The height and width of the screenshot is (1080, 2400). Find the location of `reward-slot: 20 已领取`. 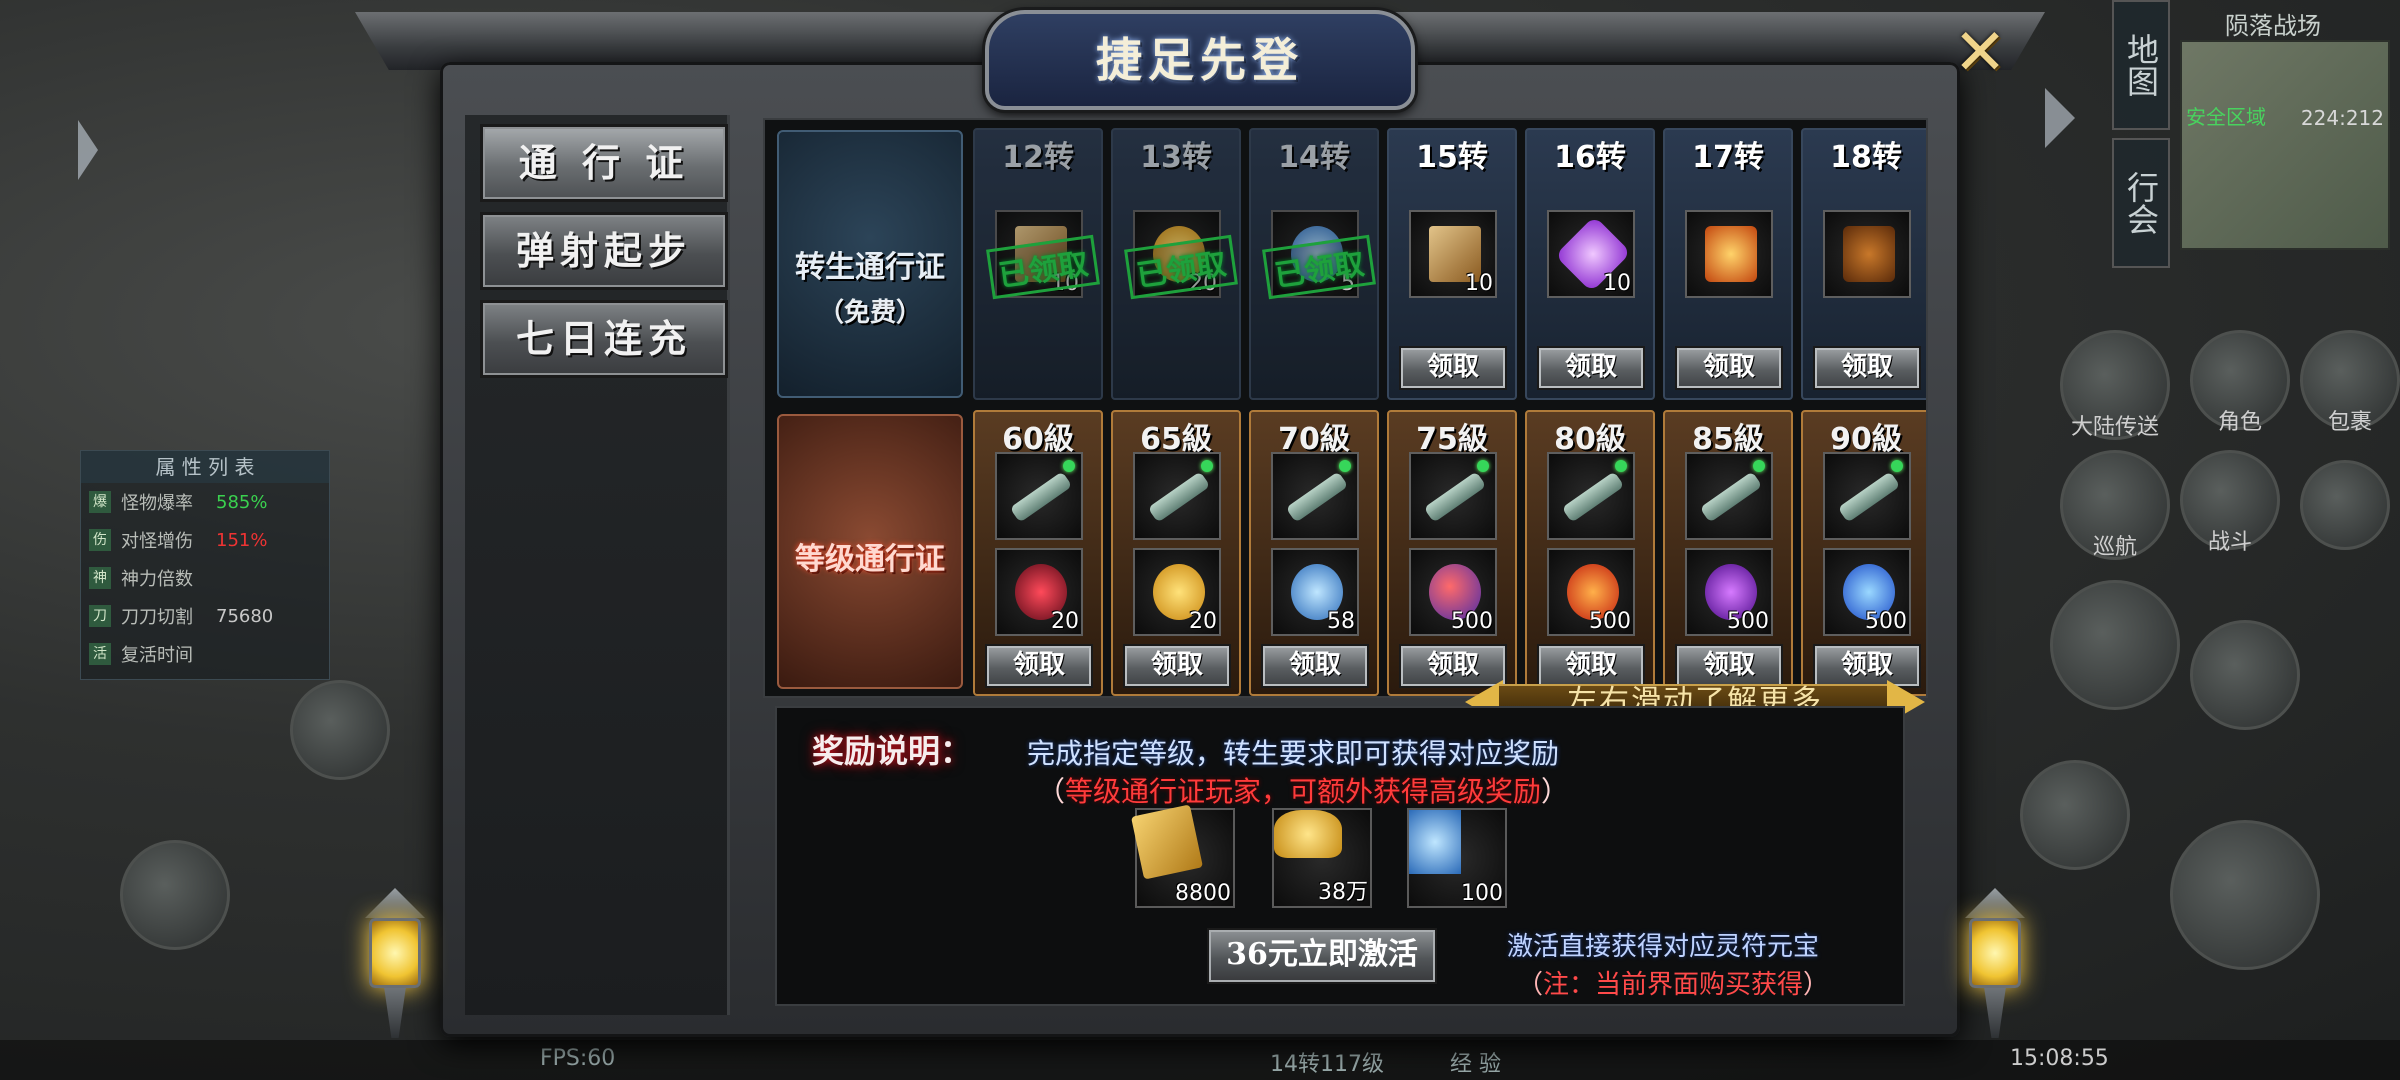

reward-slot: 20 已领取 is located at coordinates (1181, 255).